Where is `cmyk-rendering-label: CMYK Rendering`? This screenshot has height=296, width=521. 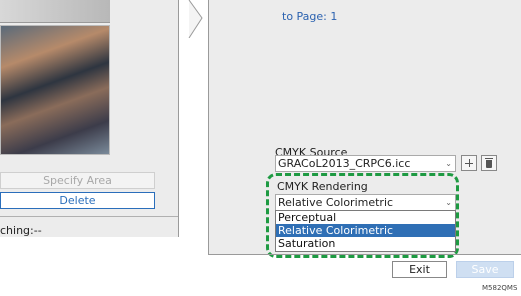
cmyk-rendering-label: CMYK Rendering is located at coordinates (322, 186).